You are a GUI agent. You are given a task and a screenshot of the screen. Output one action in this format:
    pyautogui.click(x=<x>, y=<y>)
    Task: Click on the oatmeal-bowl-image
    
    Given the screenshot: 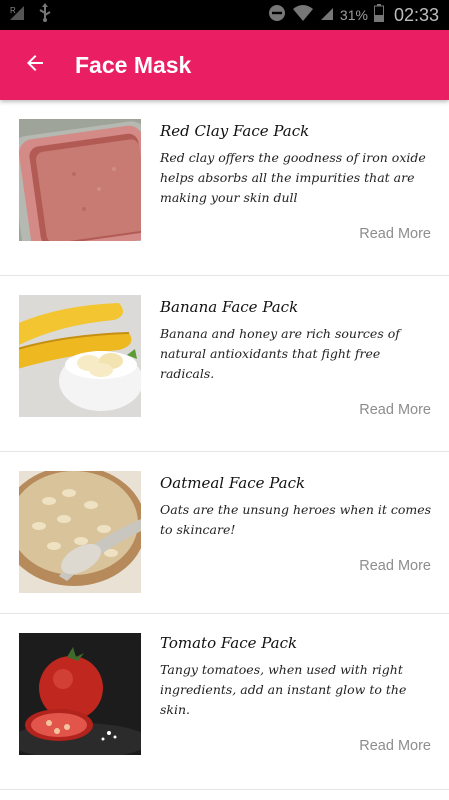 What is the action you would take?
    pyautogui.click(x=80, y=532)
    